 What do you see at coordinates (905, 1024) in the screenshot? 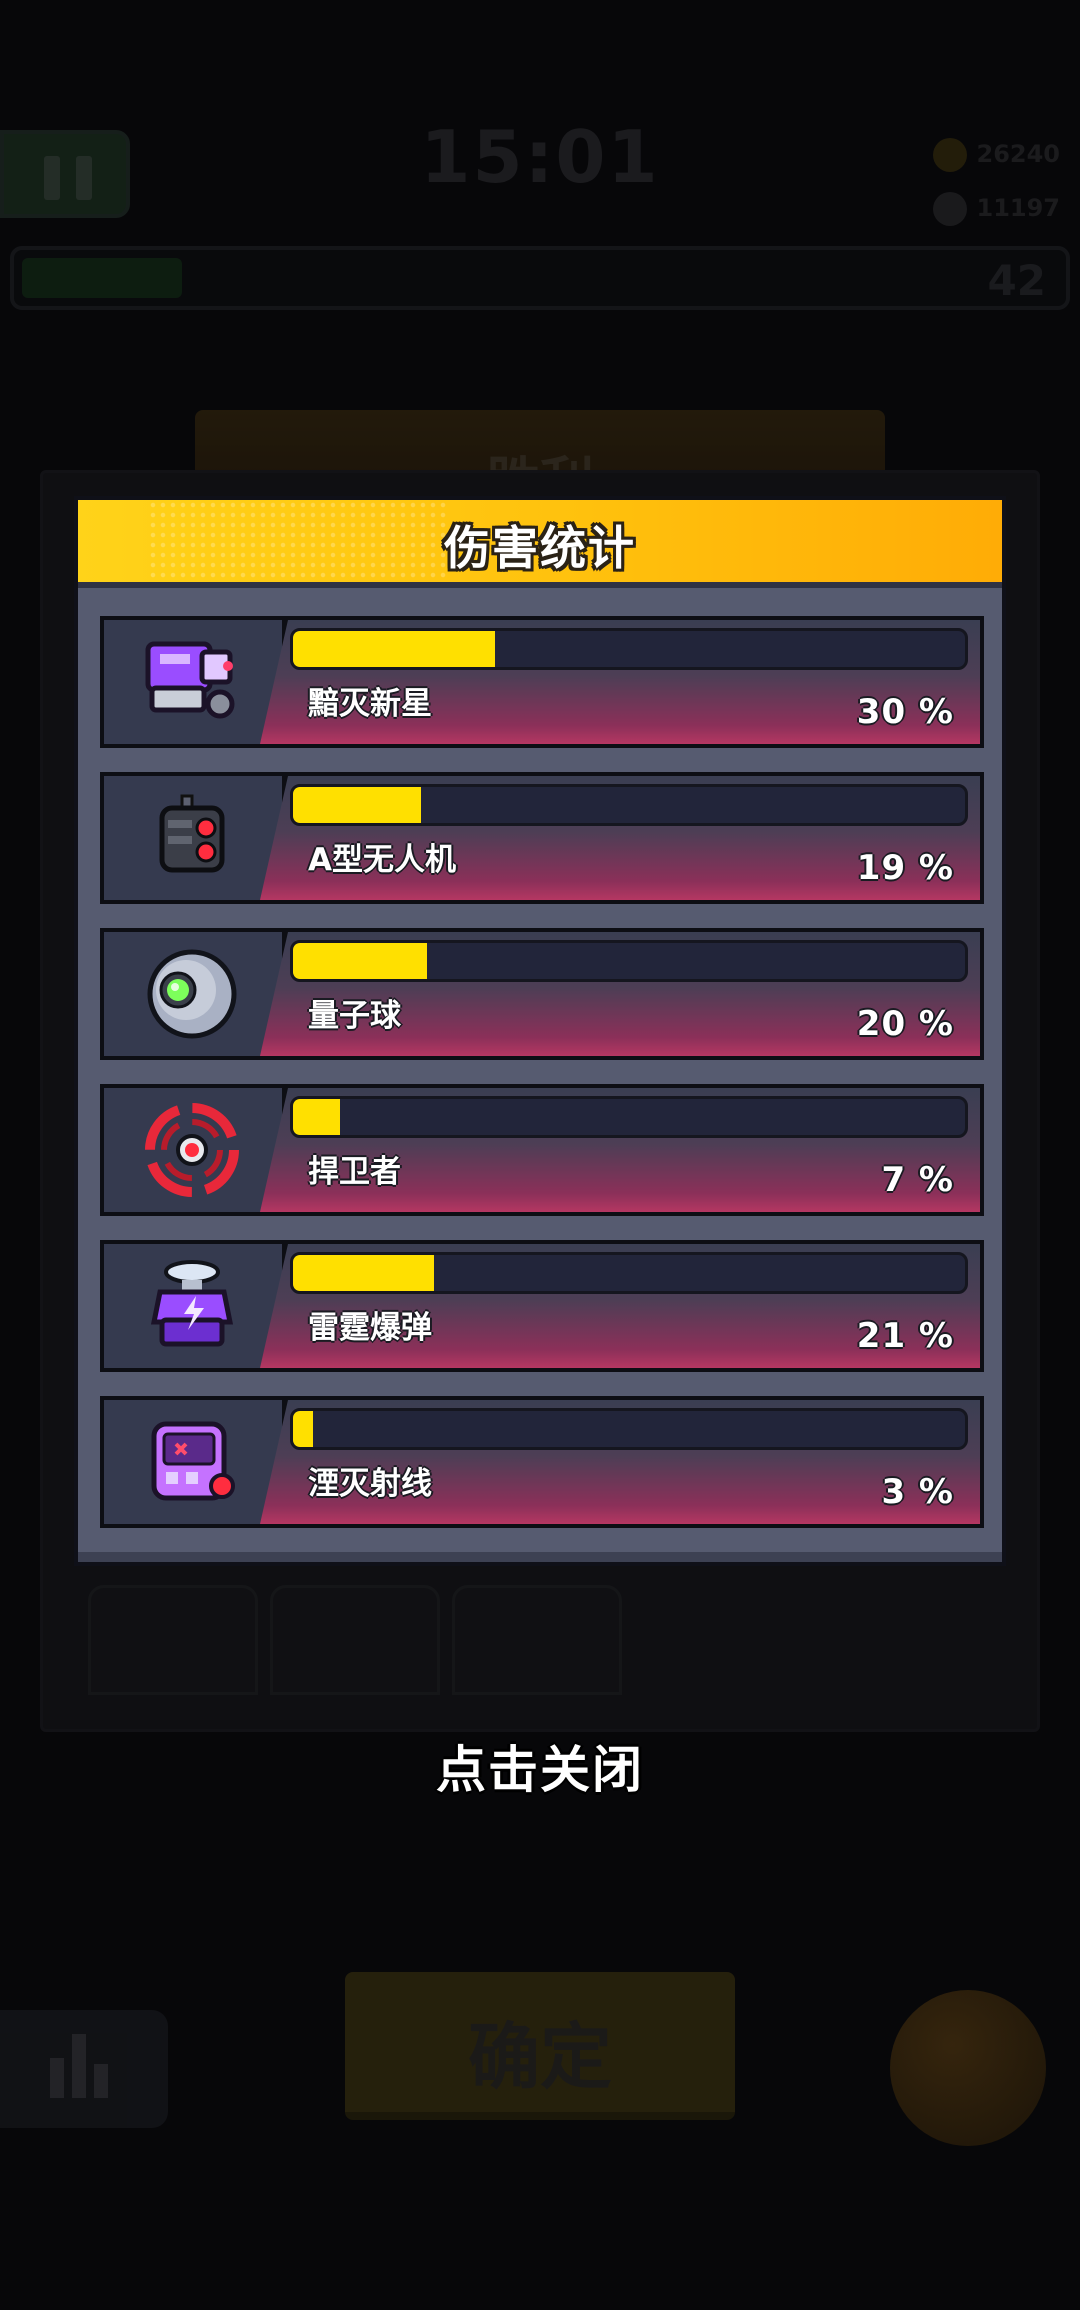
I see `damage-percent: 20 %` at bounding box center [905, 1024].